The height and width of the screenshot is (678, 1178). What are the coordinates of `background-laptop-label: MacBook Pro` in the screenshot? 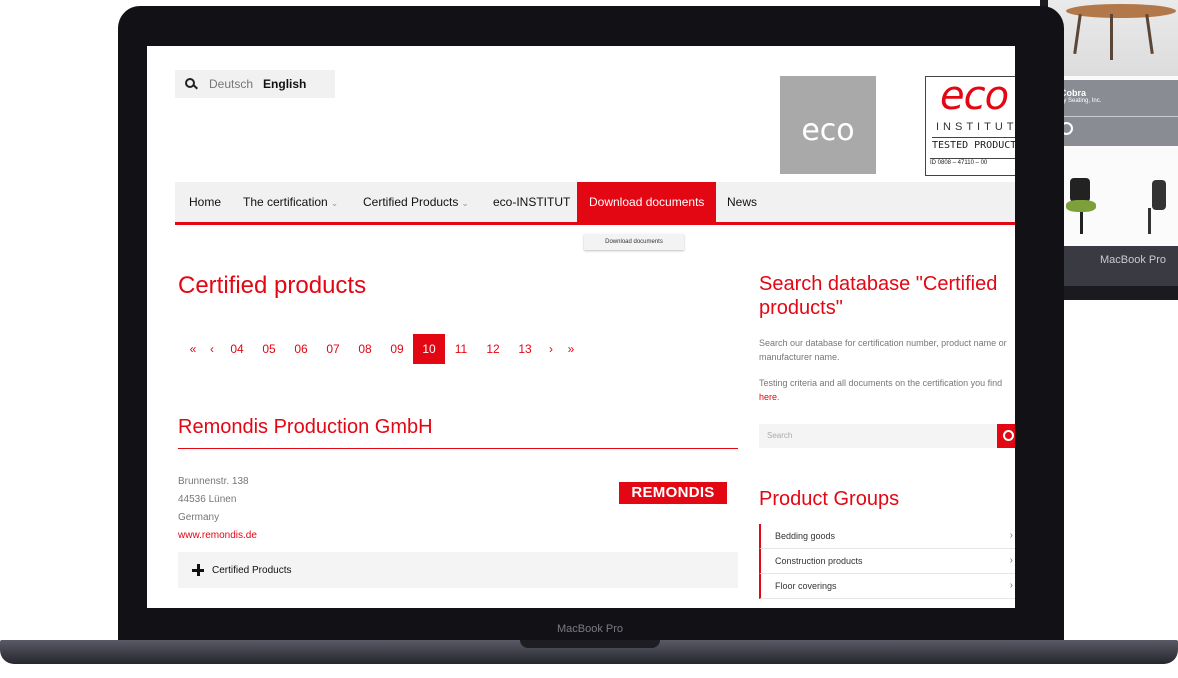 It's located at (1133, 260).